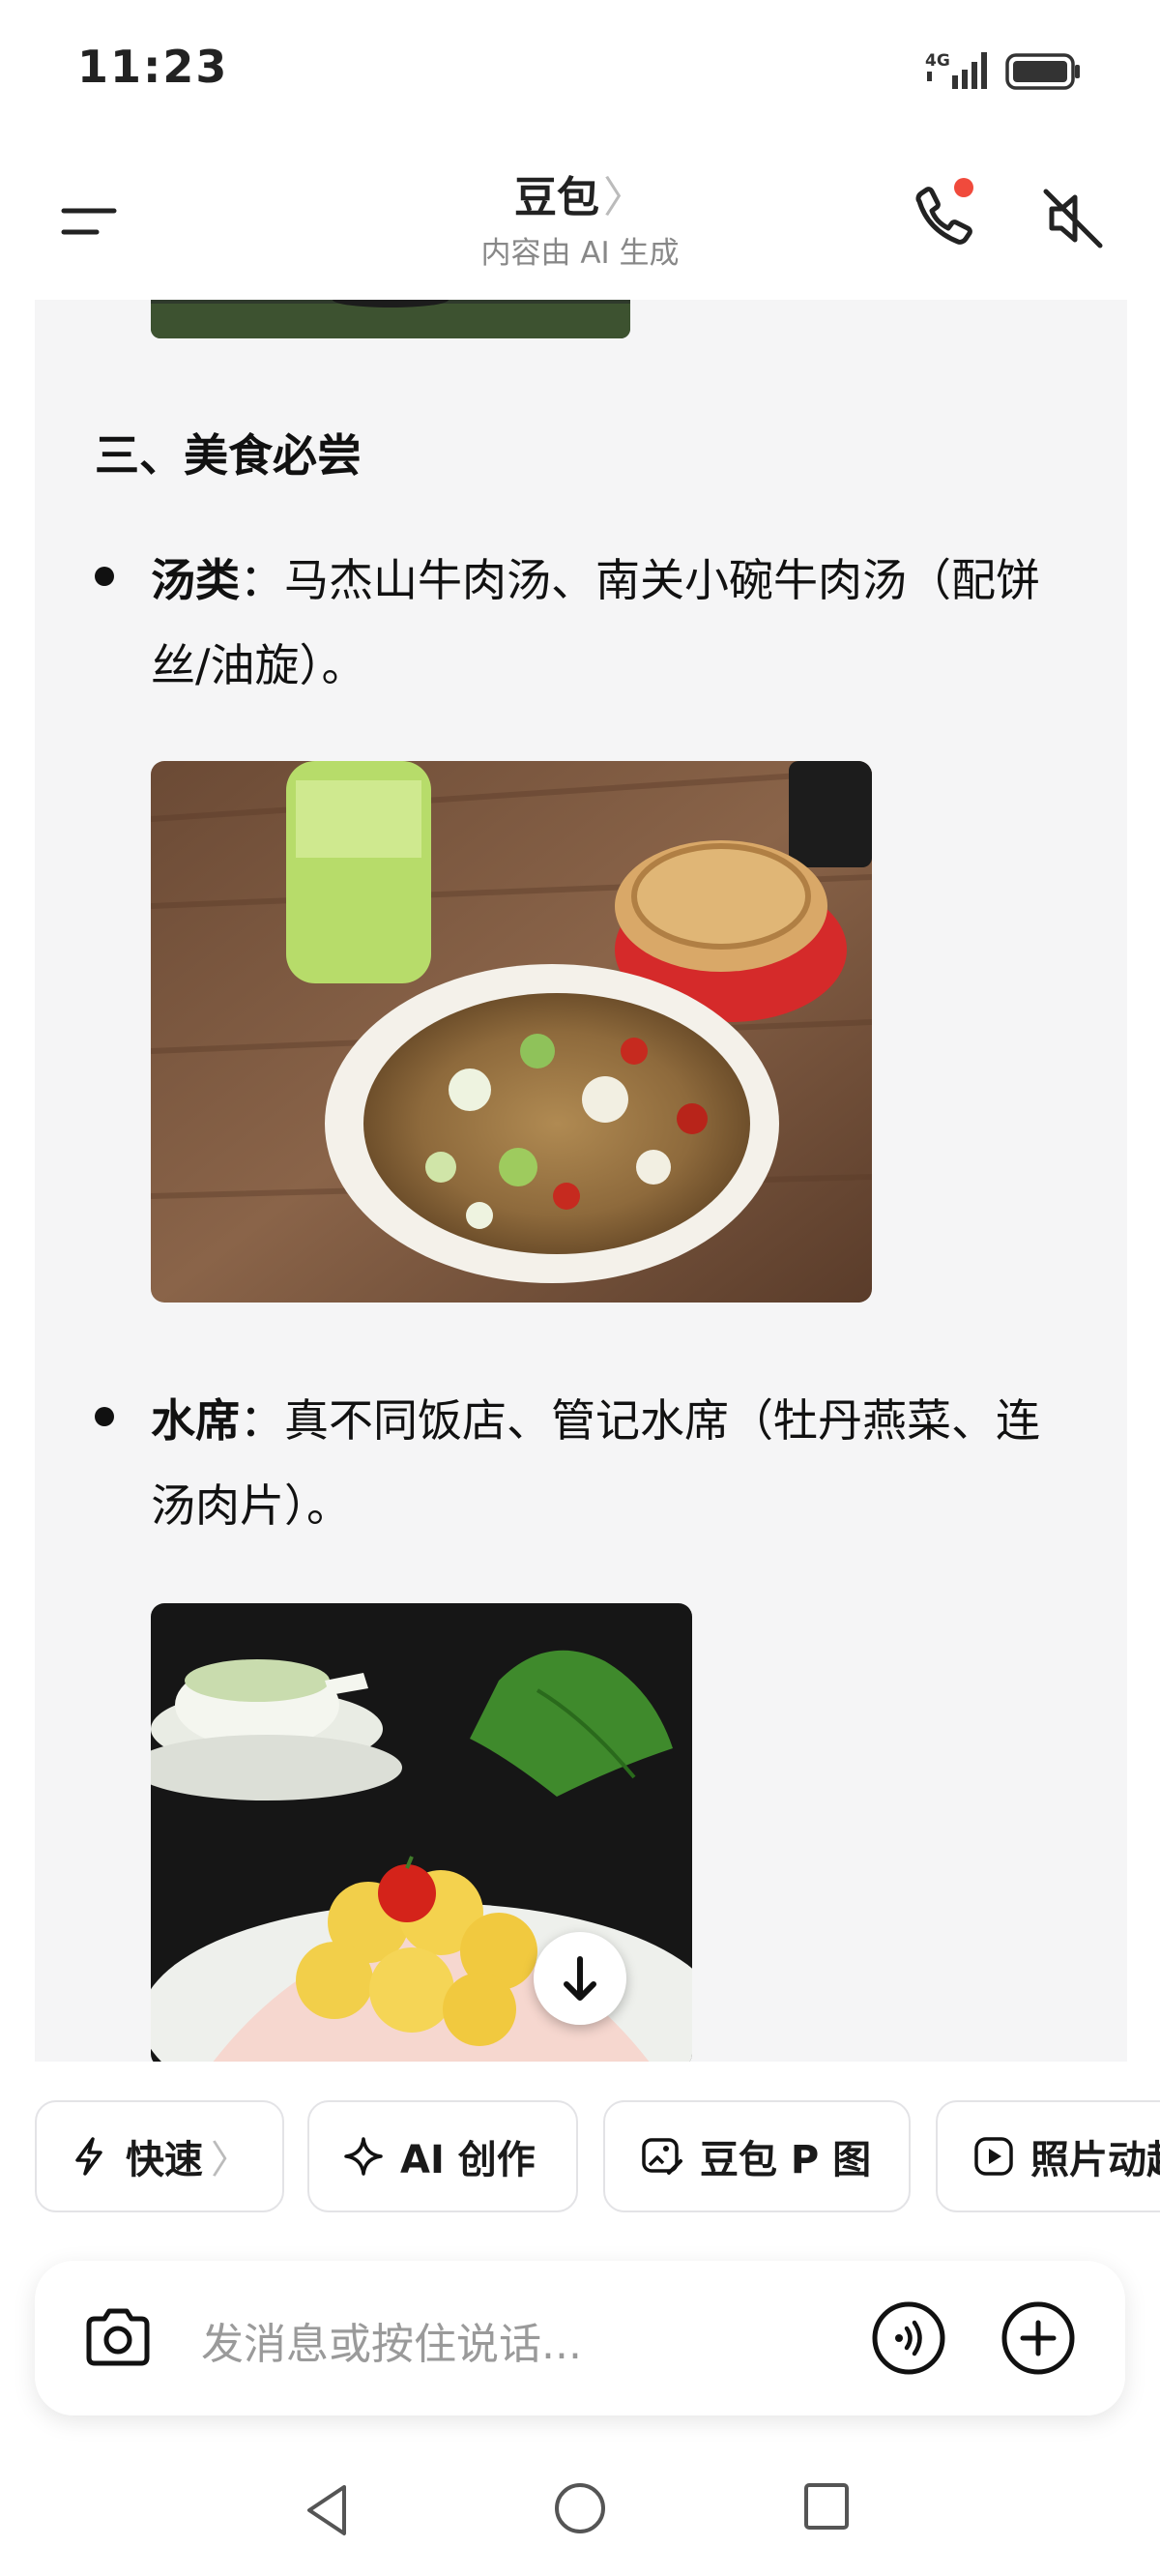 This screenshot has height=2576, width=1160. What do you see at coordinates (196, 1420) in the screenshot?
I see `item-label: 水席` at bounding box center [196, 1420].